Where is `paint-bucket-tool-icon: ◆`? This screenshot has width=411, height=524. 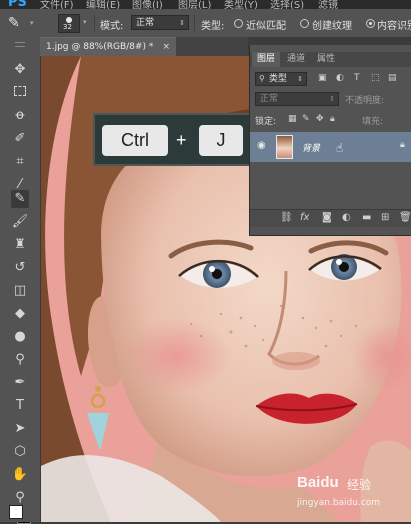
paint-bucket-tool-icon: ◆ is located at coordinates (20, 314).